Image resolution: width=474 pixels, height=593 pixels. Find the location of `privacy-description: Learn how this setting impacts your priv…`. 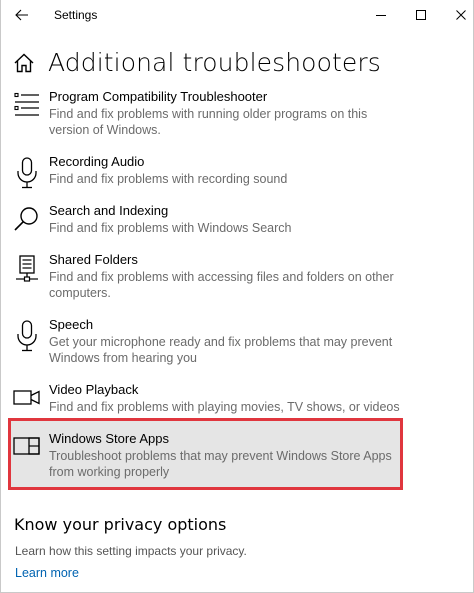

privacy-description: Learn how this setting impacts your priv… is located at coordinates (131, 551).